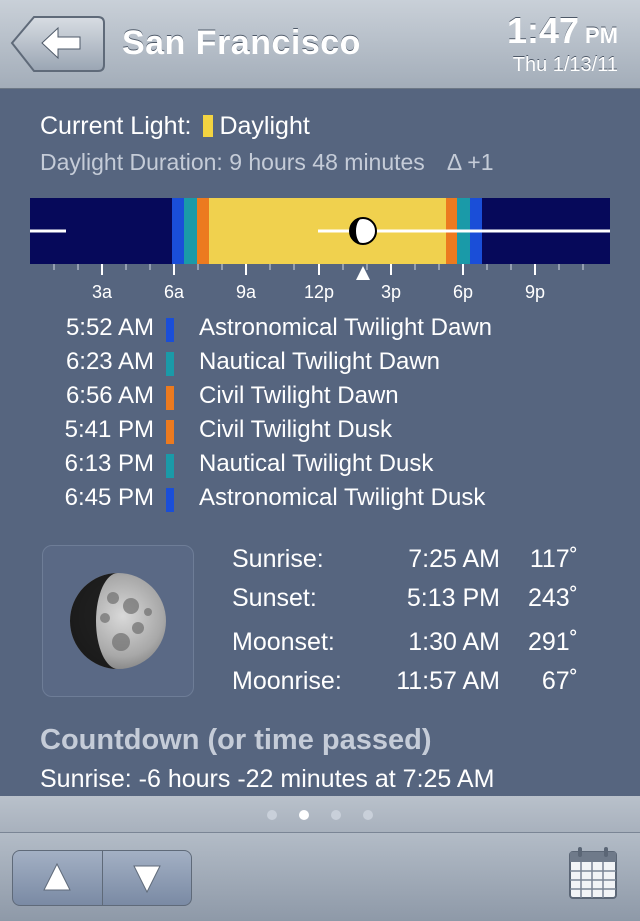  What do you see at coordinates (190, 231) in the screenshot?
I see `nautical-dawn-segment` at bounding box center [190, 231].